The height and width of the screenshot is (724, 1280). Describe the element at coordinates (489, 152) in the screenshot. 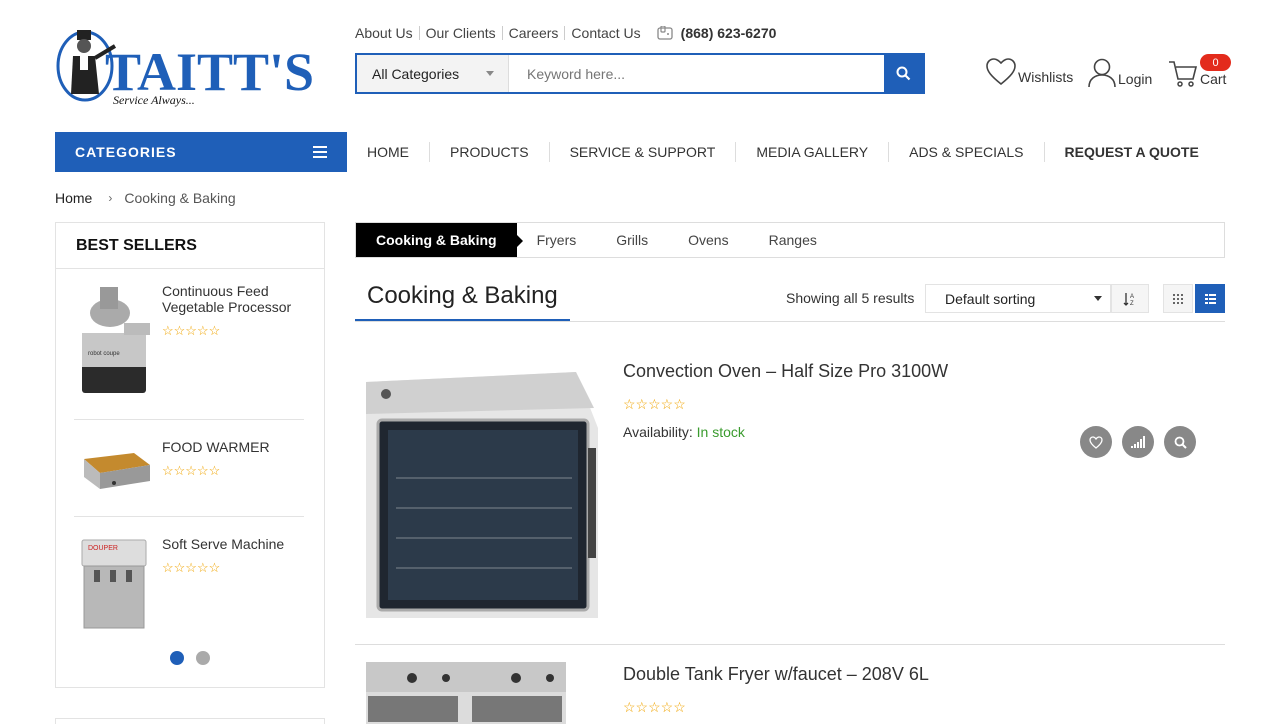

I see `nav-products: PRODUCTS` at that location.